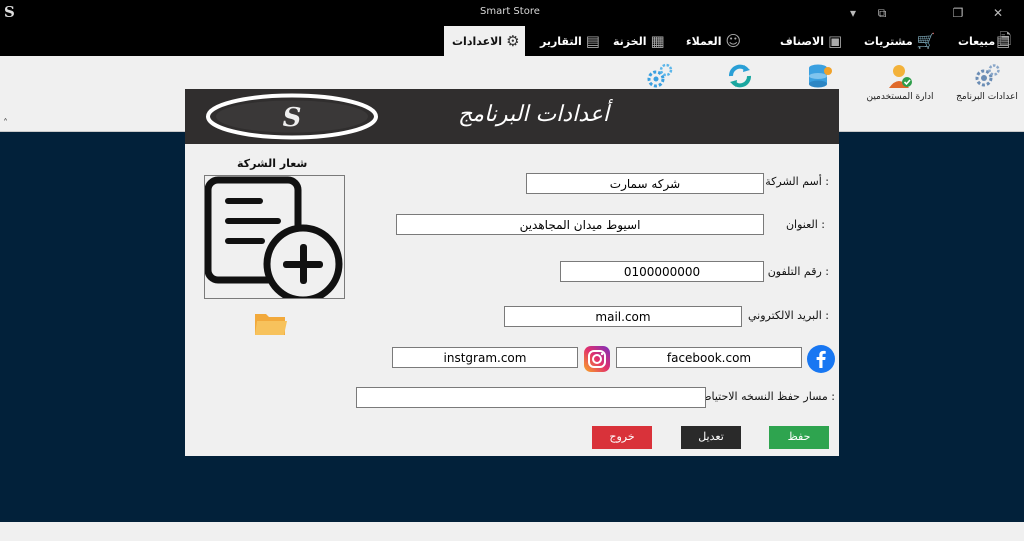 Image resolution: width=1024 pixels, height=541 pixels. What do you see at coordinates (272, 163) in the screenshot?
I see `company-logo-caption: شعار الشركة` at bounding box center [272, 163].